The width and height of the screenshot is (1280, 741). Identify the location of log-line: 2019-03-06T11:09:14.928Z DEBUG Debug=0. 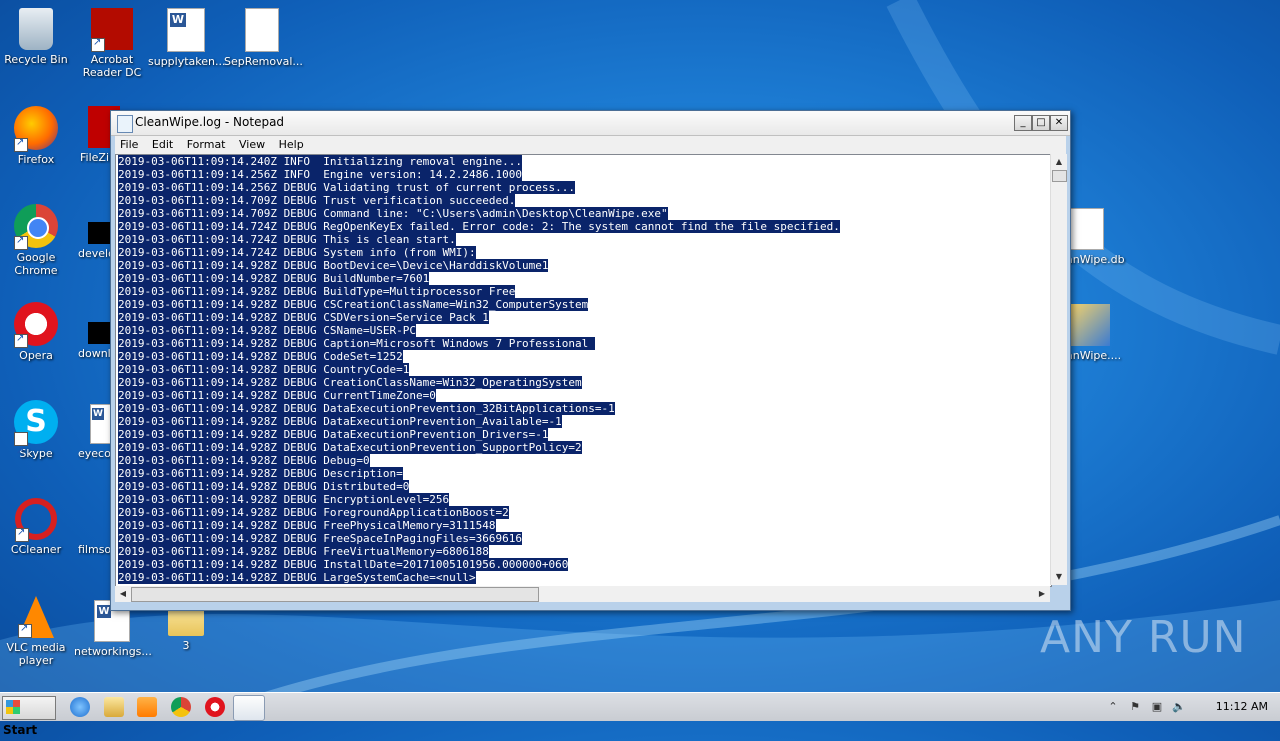
(479, 460).